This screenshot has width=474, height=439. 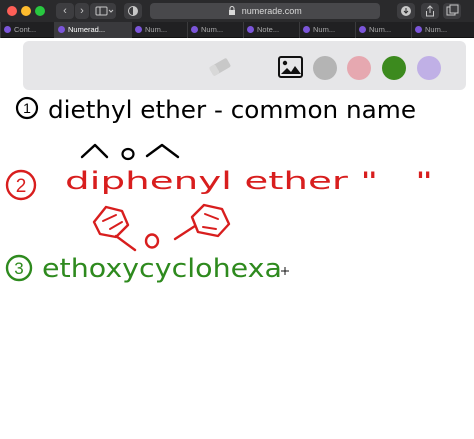 What do you see at coordinates (40, 11) in the screenshot?
I see `zoom-window-button` at bounding box center [40, 11].